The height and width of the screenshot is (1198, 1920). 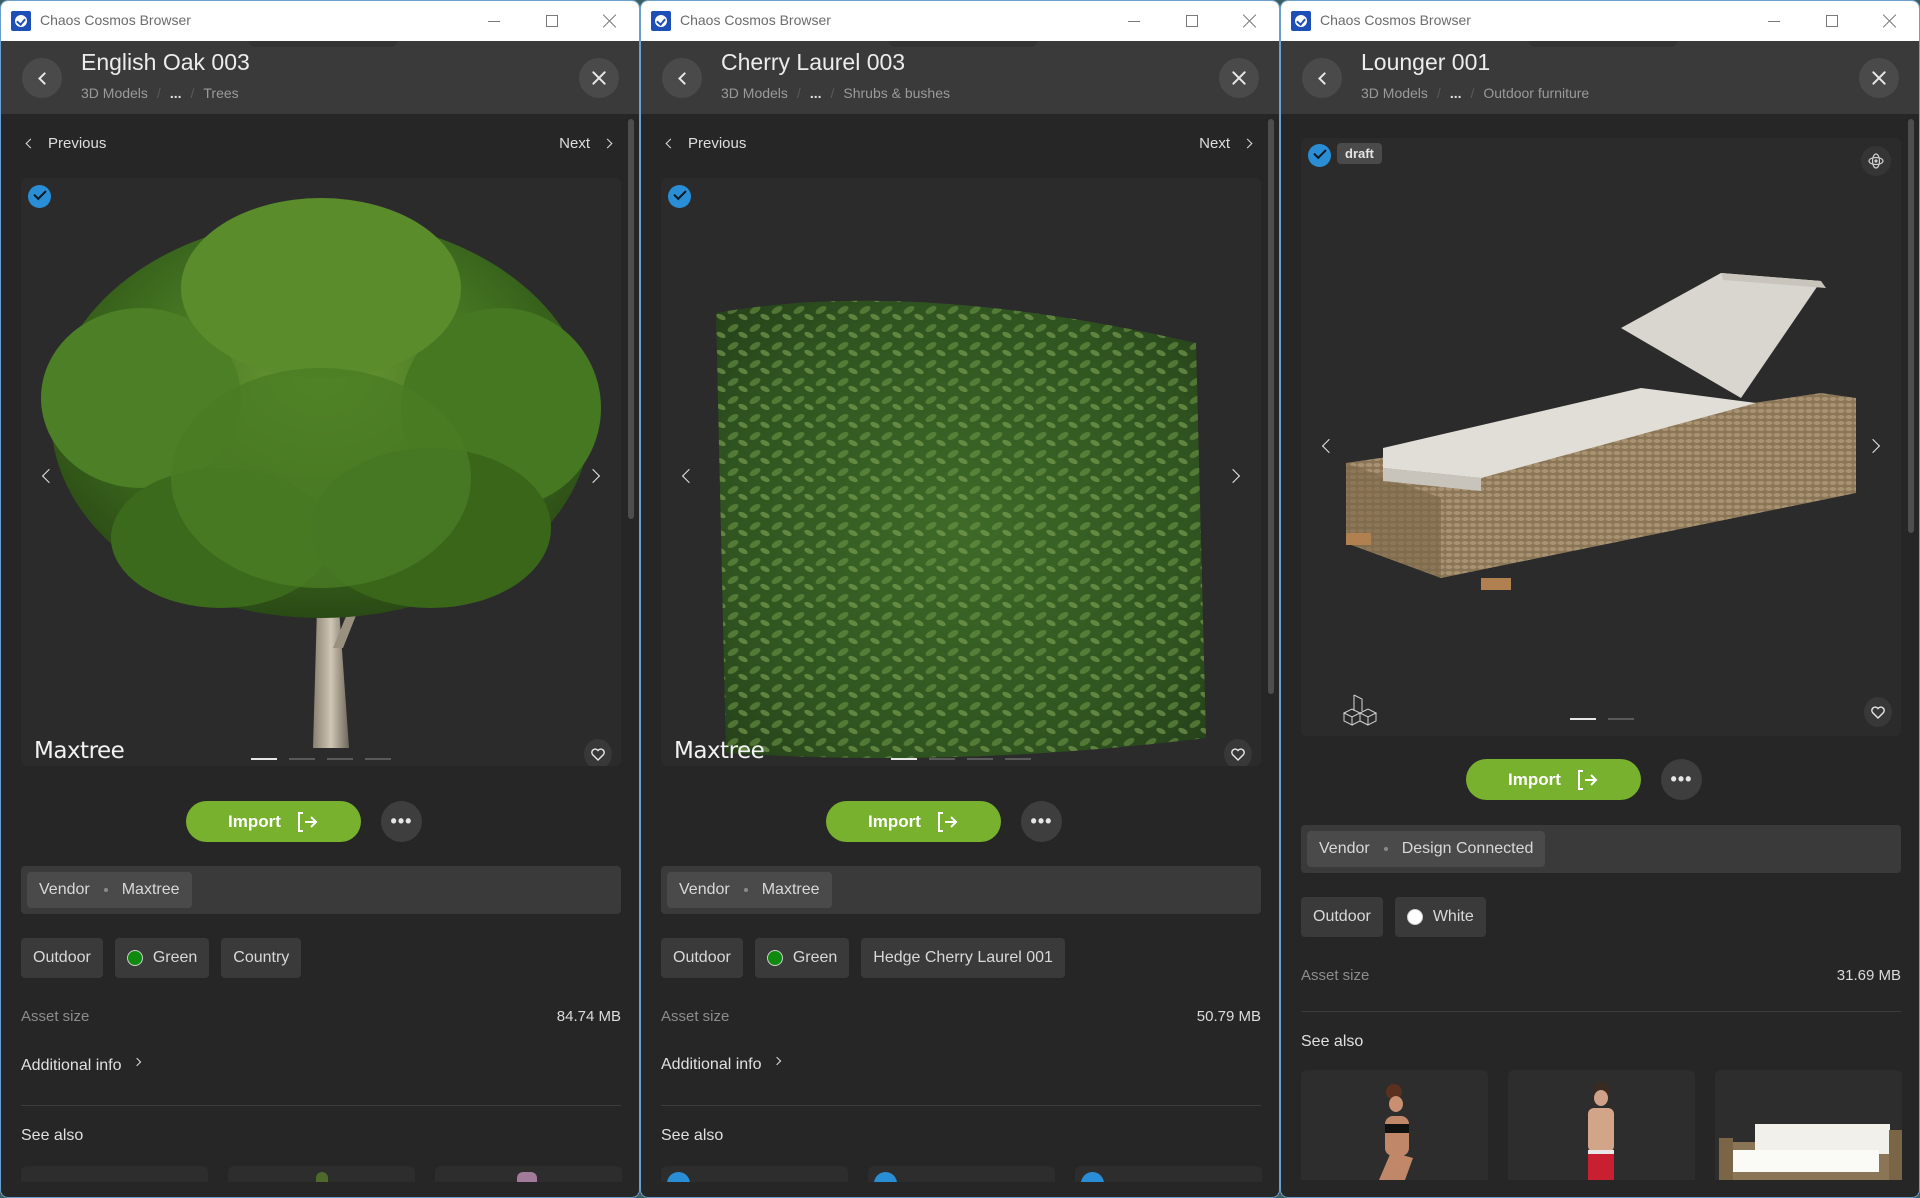 I want to click on vendor-chip: Vendor Design Connected, so click(x=1426, y=849).